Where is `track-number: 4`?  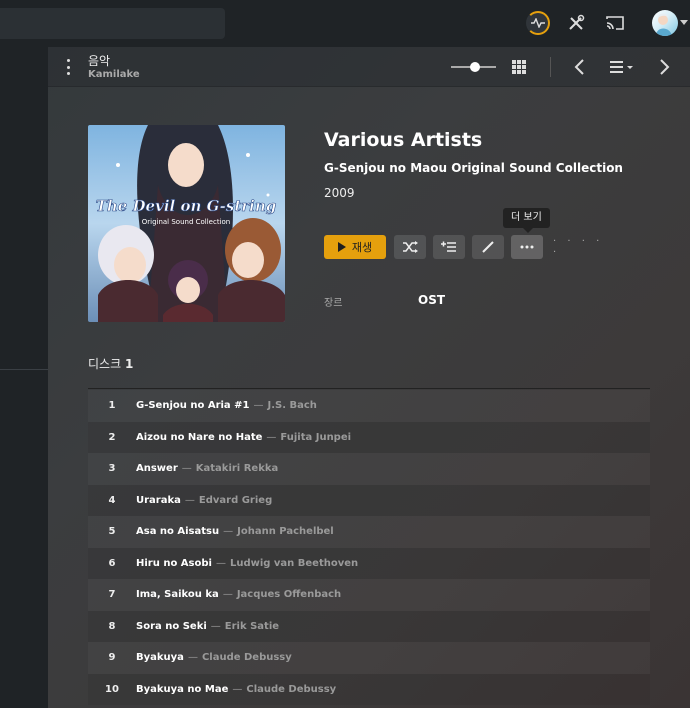 track-number: 4 is located at coordinates (112, 500).